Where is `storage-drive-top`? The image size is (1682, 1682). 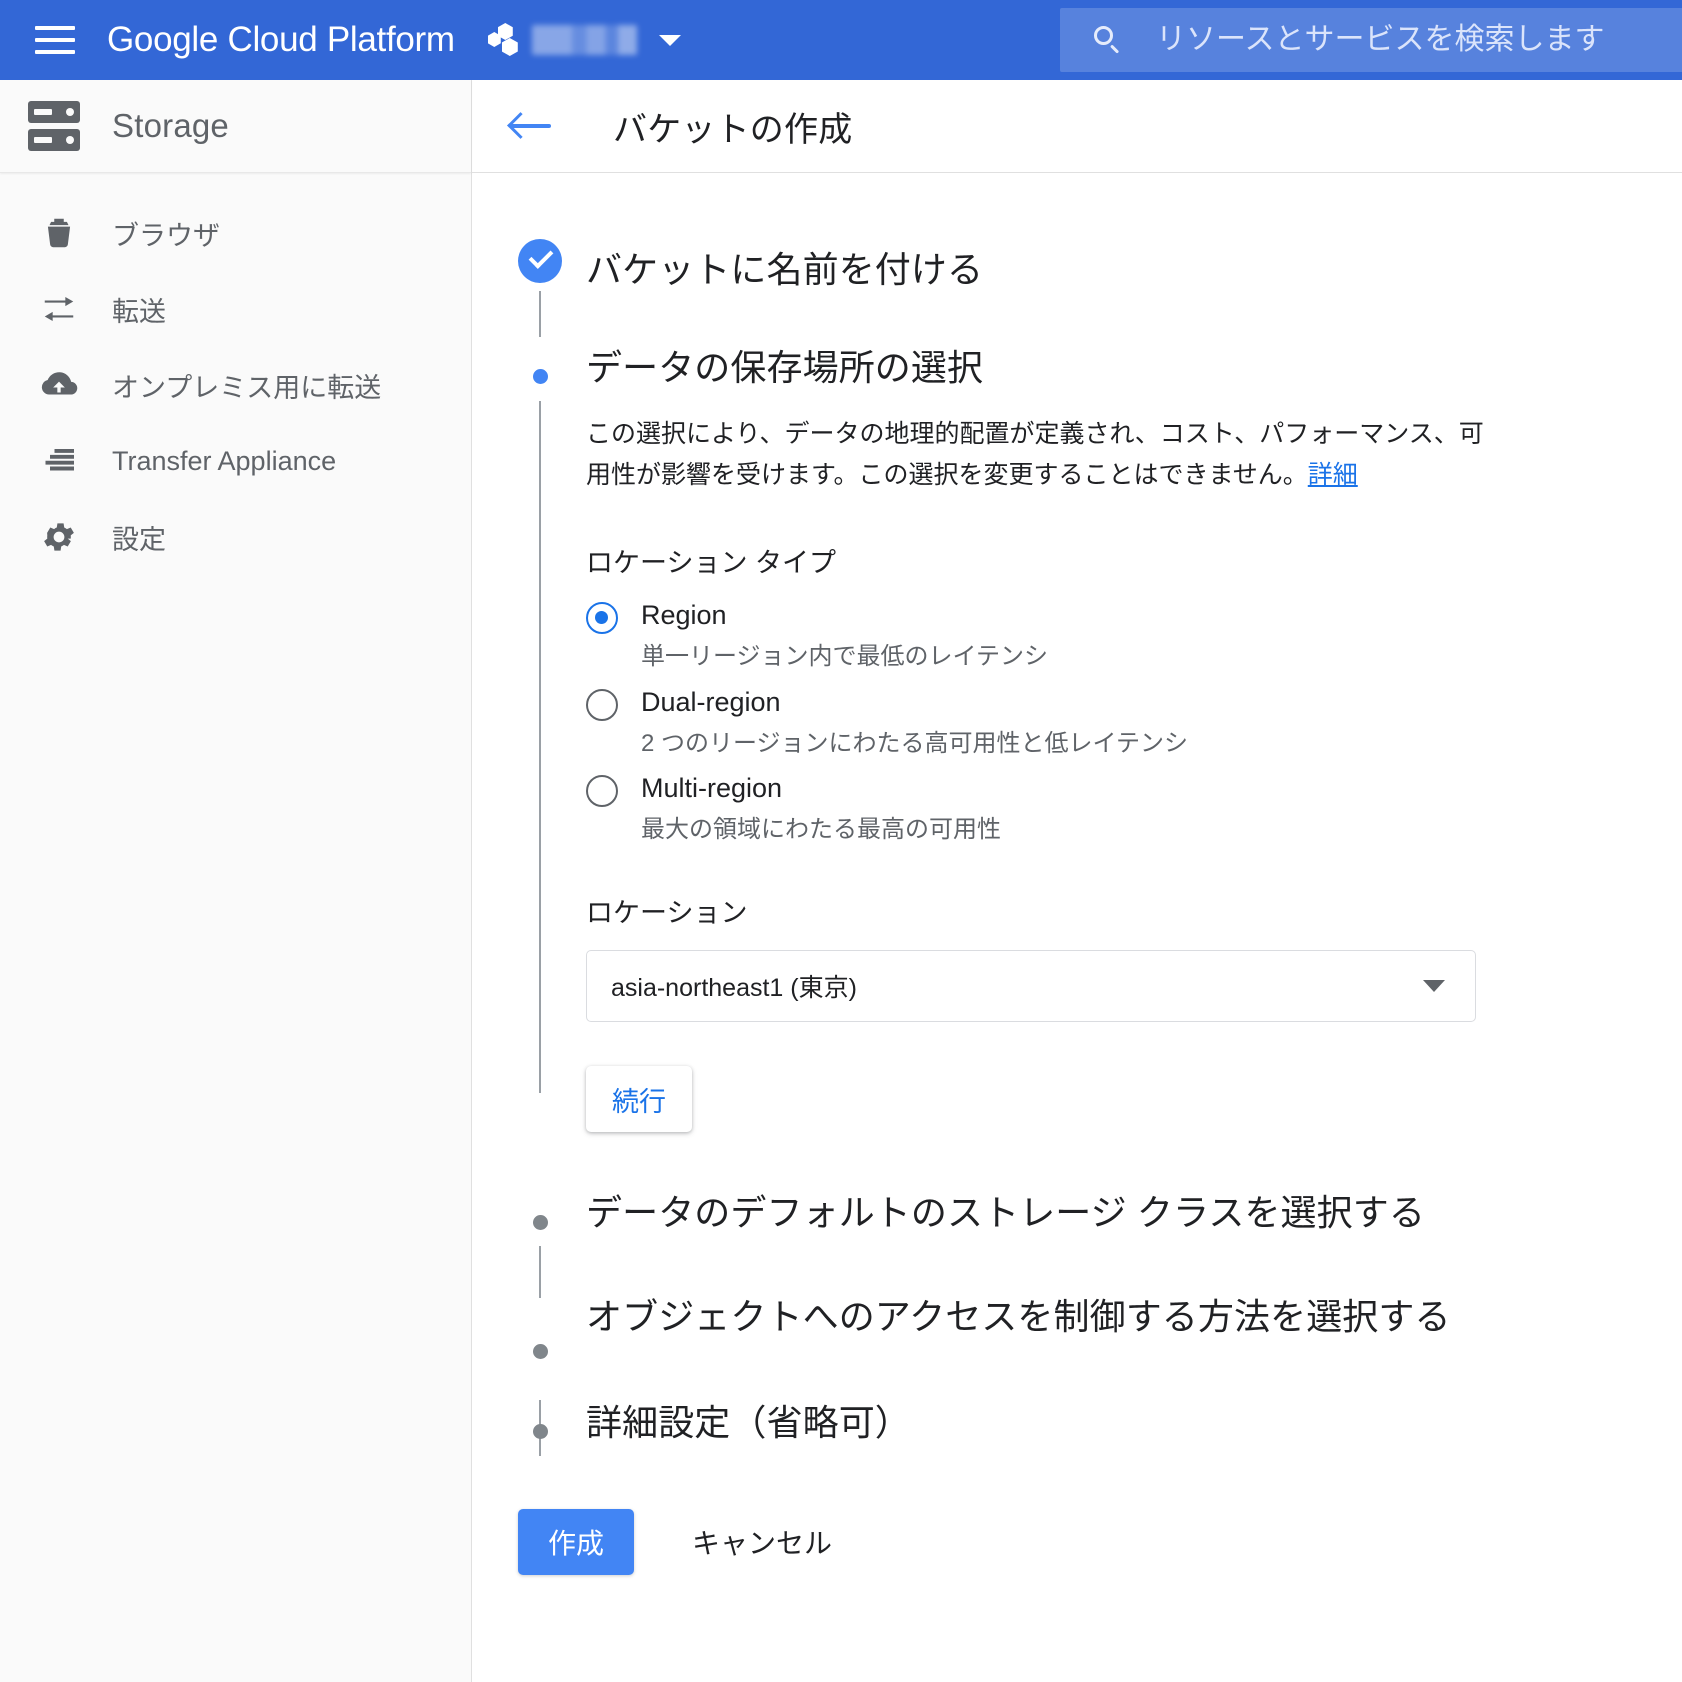 storage-drive-top is located at coordinates (54, 112).